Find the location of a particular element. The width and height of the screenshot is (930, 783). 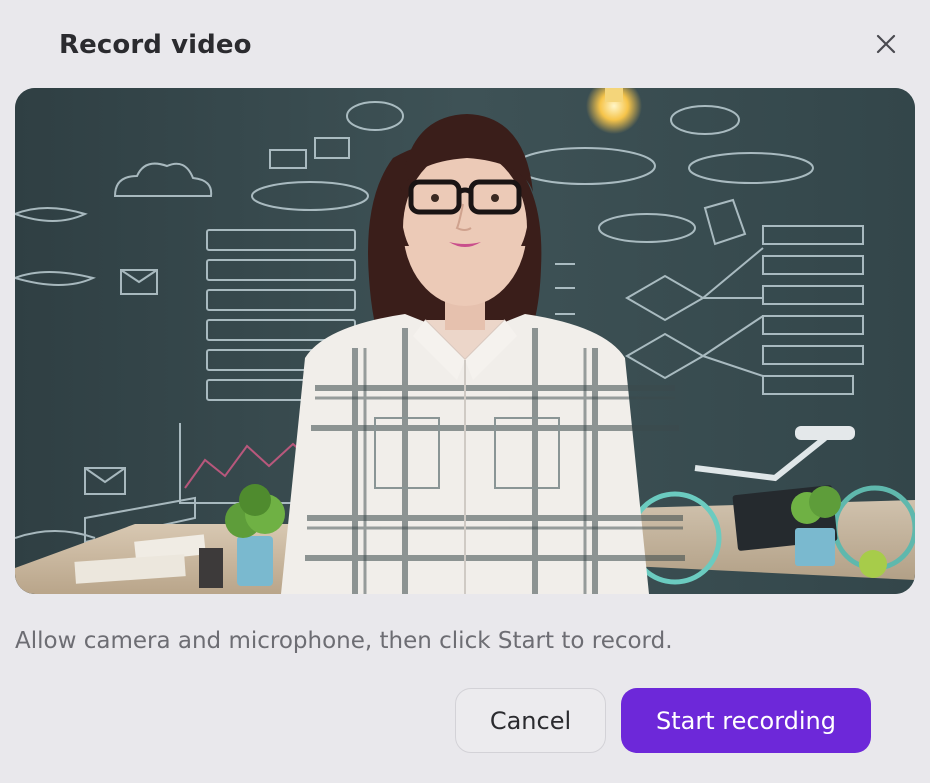

start-recording-button: Start recording is located at coordinates (746, 720).